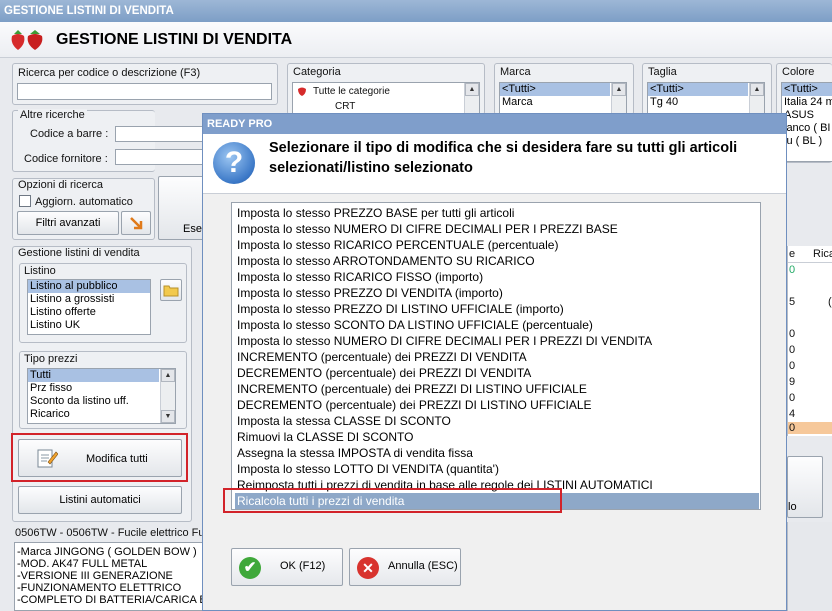 This screenshot has height=611, width=832. Describe the element at coordinates (40, 271) in the screenshot. I see `list-label: Listino` at that location.